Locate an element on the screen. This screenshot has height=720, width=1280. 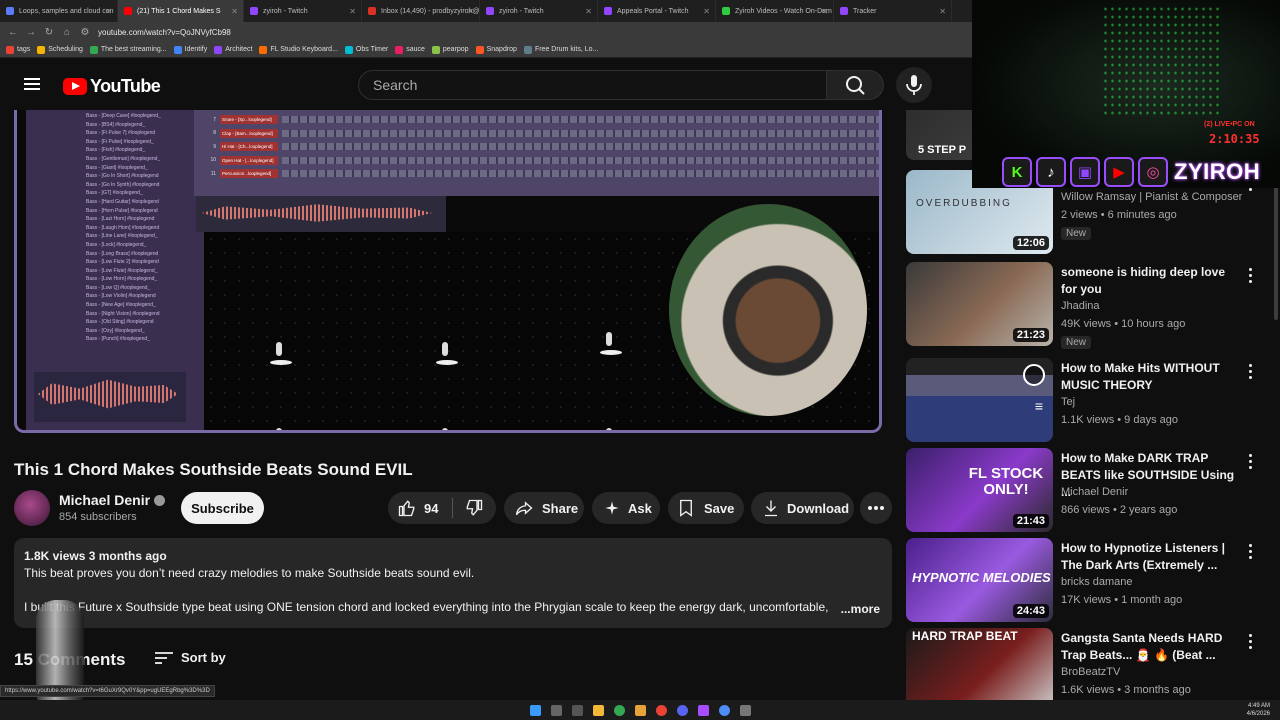
back-icon: ← is located at coordinates (13, 32).